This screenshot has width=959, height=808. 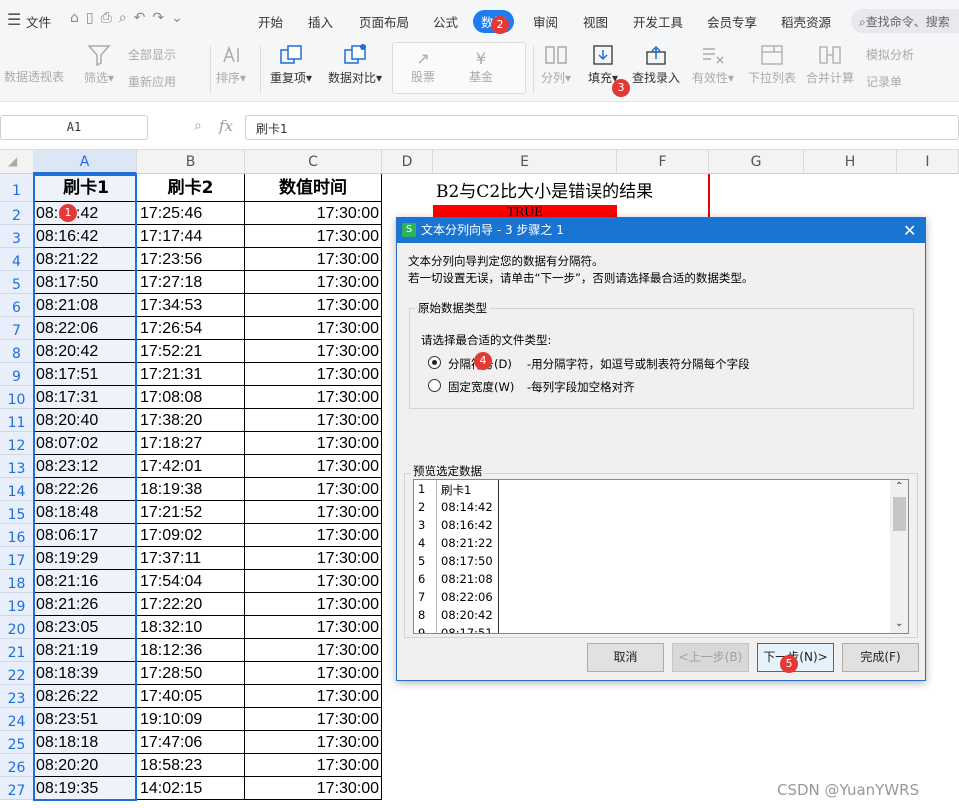 I want to click on table-cell: 17:25:46, so click(x=191, y=213).